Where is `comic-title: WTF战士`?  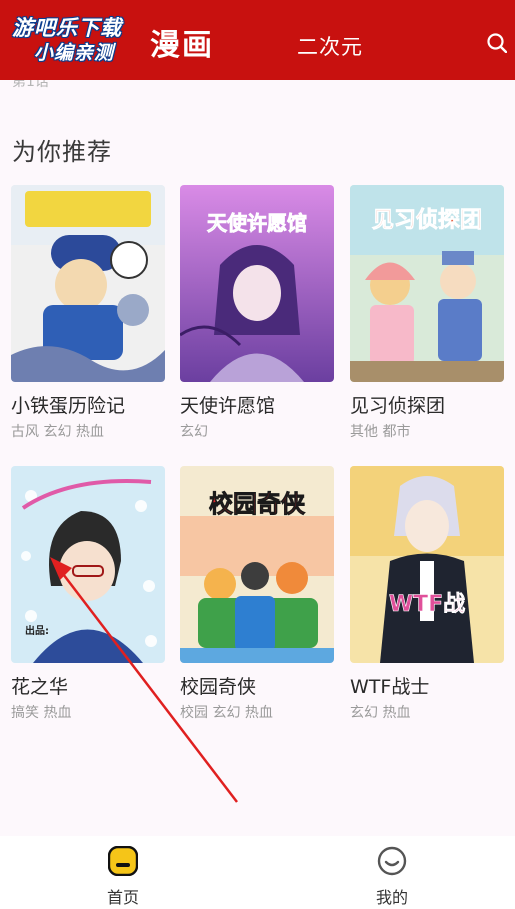 comic-title: WTF战士 is located at coordinates (427, 685).